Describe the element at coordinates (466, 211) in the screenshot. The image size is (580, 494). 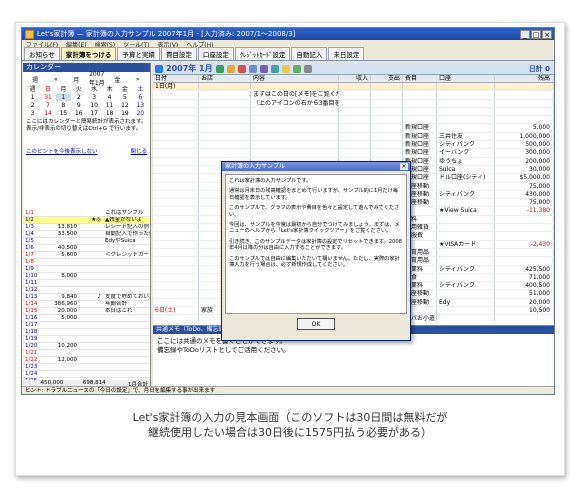
I see `ledger-cell: ★View Suica` at that location.